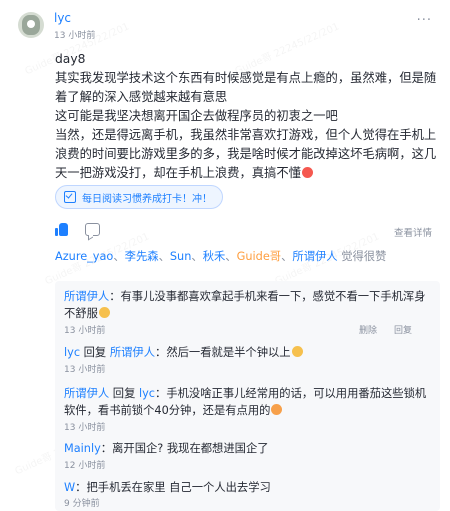  Describe the element at coordinates (196, 116) in the screenshot. I see `post-line: 这可能是我坚决想离开国企去做程序员的初衷之一吧` at that location.